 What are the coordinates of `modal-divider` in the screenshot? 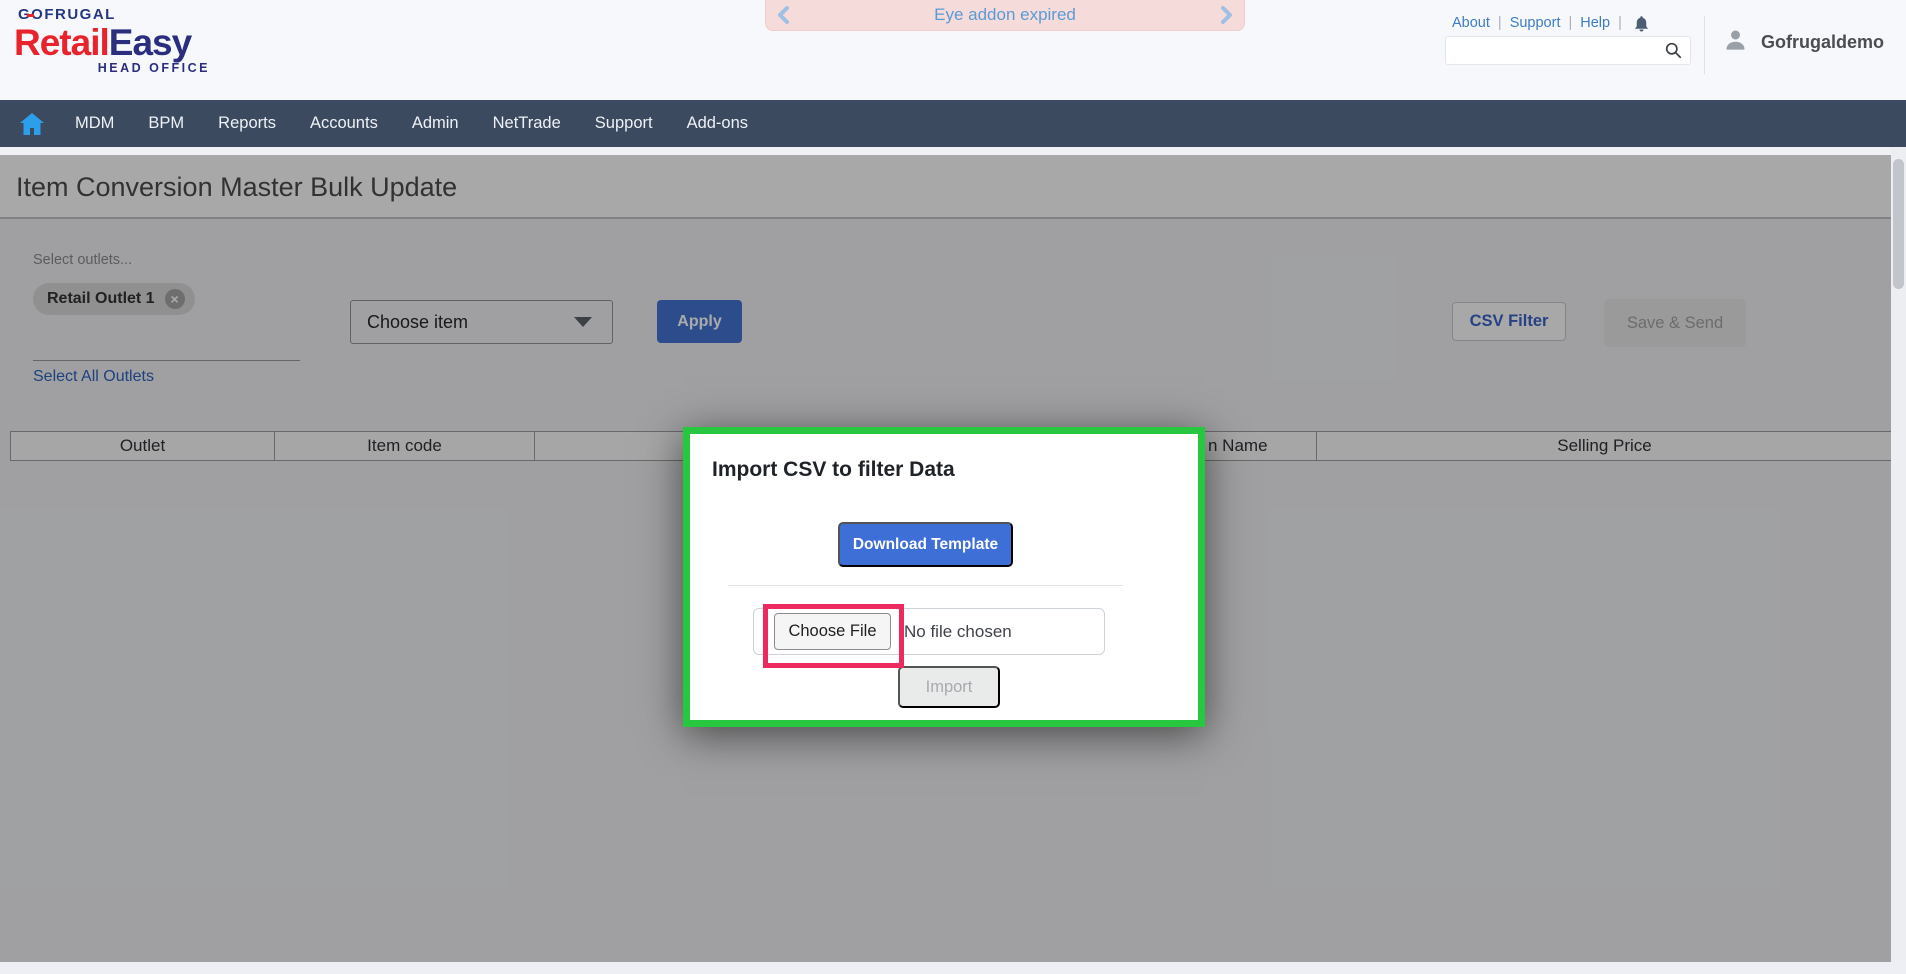 It's located at (925, 585).